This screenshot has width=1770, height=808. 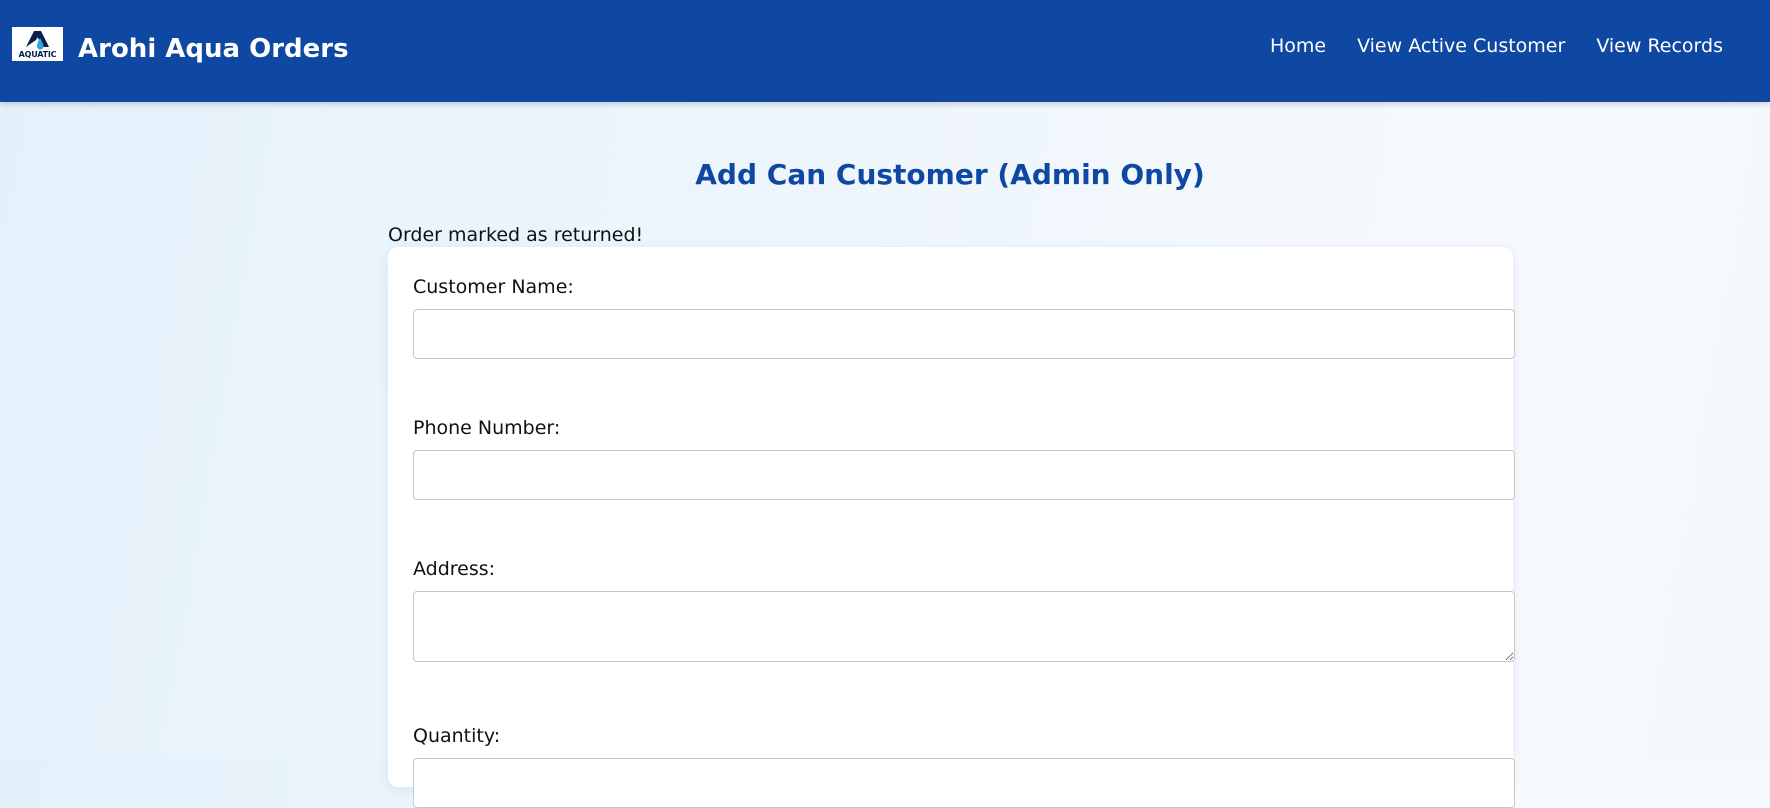 I want to click on app-title: Arohi Aqua Orders, so click(x=213, y=49).